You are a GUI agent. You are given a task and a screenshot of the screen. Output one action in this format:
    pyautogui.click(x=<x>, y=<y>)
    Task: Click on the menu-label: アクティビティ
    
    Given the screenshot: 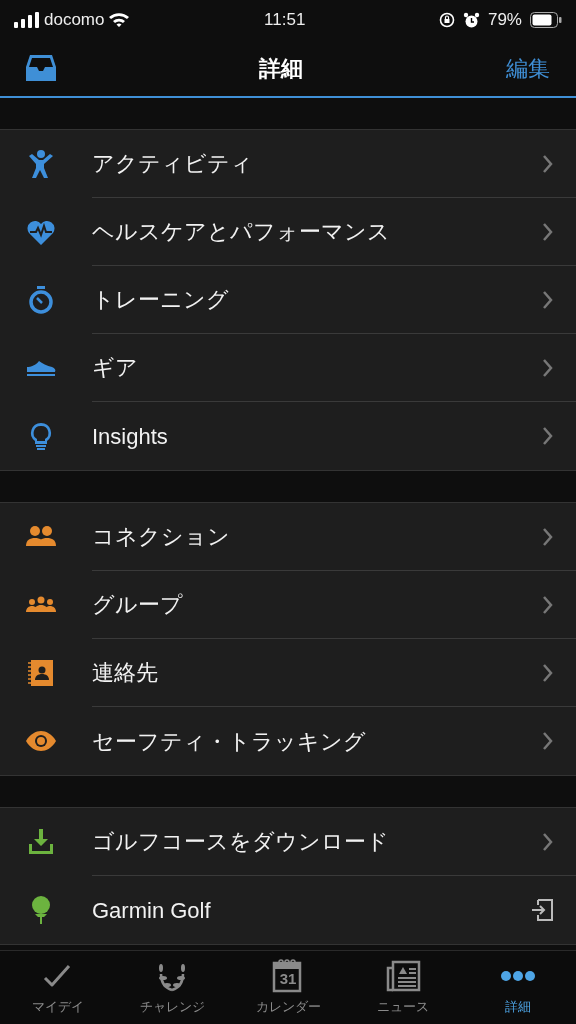 What is the action you would take?
    pyautogui.click(x=172, y=164)
    